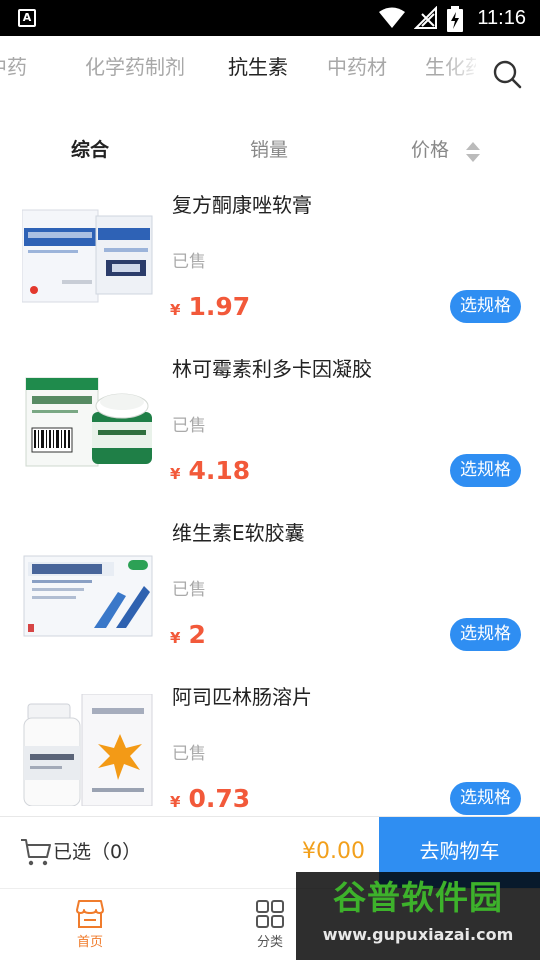  I want to click on no-signal-icon, so click(425, 17).